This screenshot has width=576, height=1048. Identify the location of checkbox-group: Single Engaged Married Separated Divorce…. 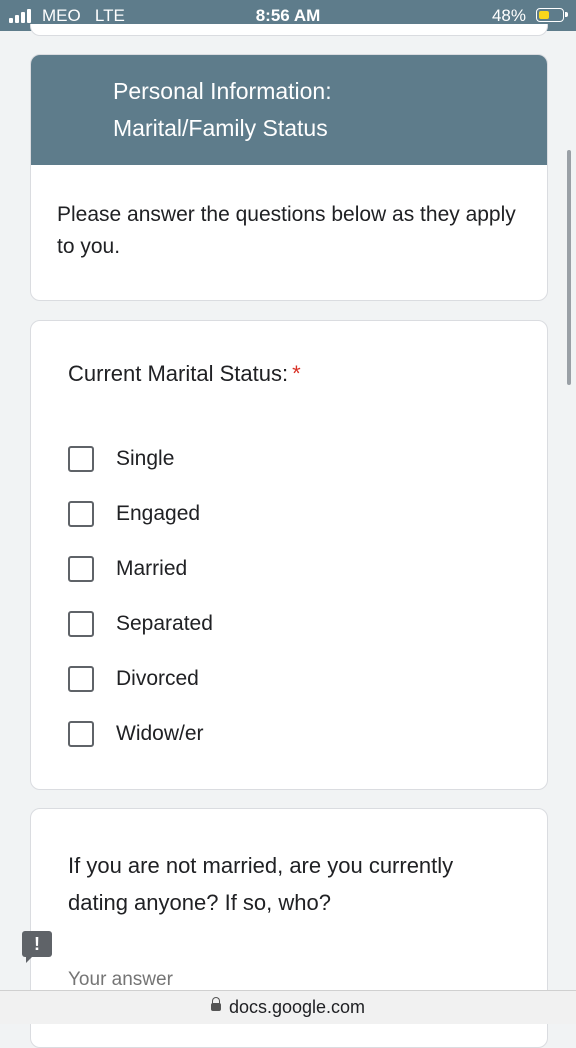
(140, 596).